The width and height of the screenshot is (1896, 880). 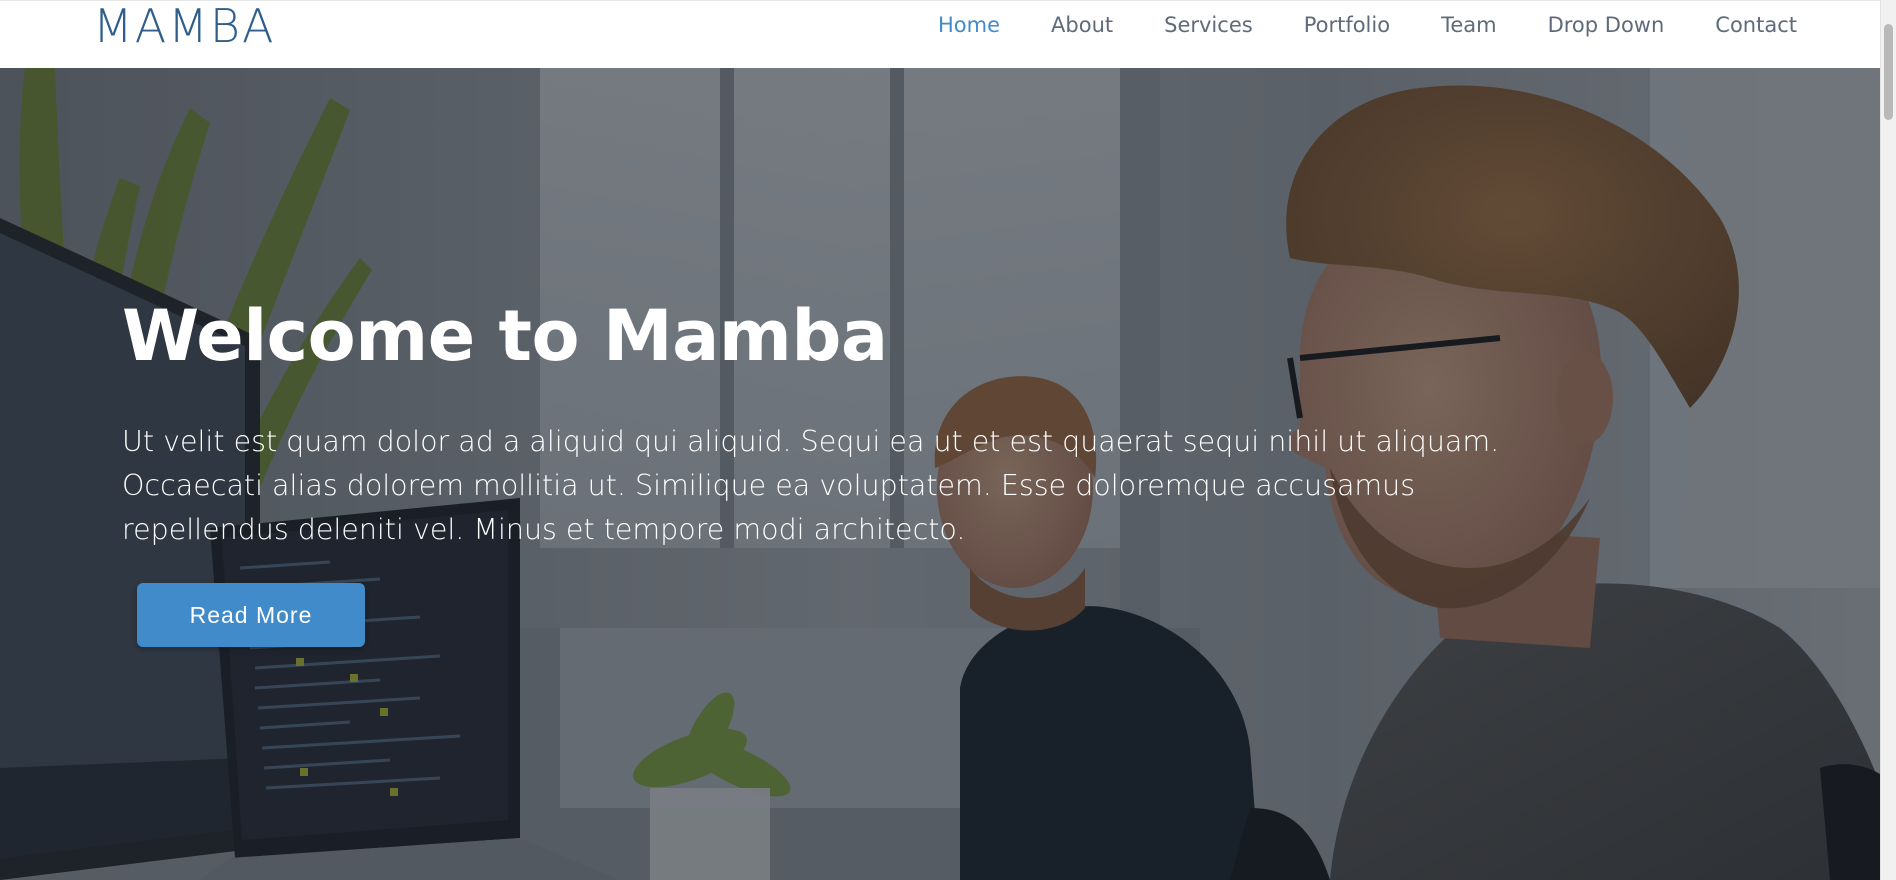 What do you see at coordinates (1756, 25) in the screenshot?
I see `nav-link-contact: Contact` at bounding box center [1756, 25].